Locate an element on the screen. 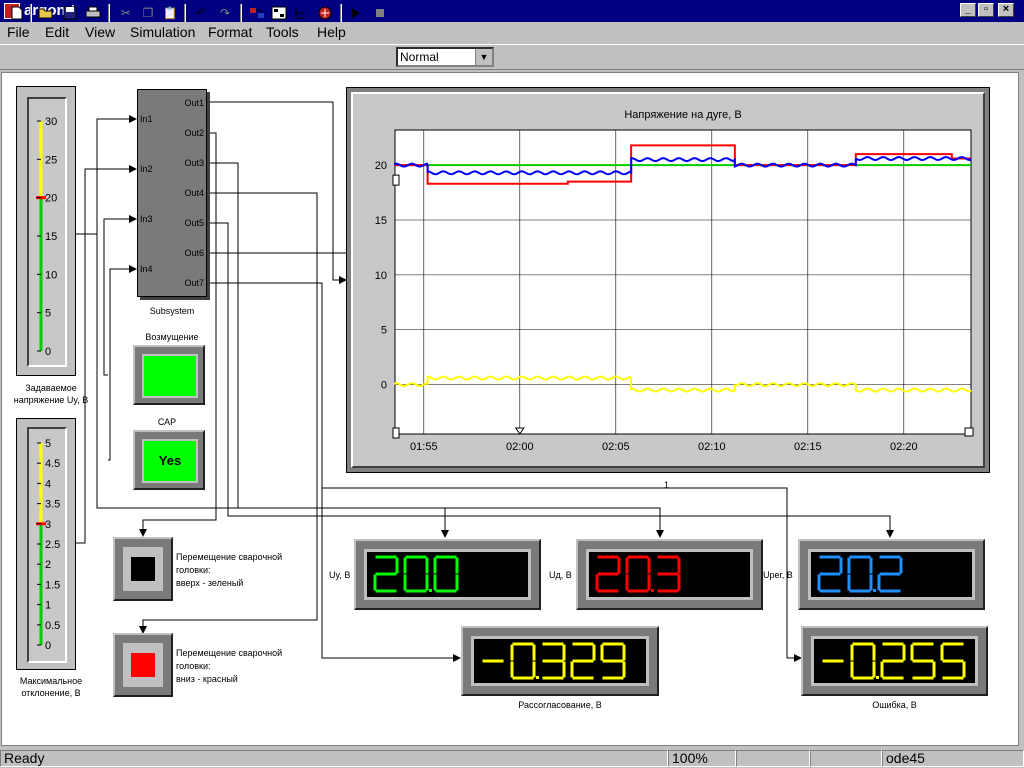  cap-label: САР is located at coordinates (167, 422).